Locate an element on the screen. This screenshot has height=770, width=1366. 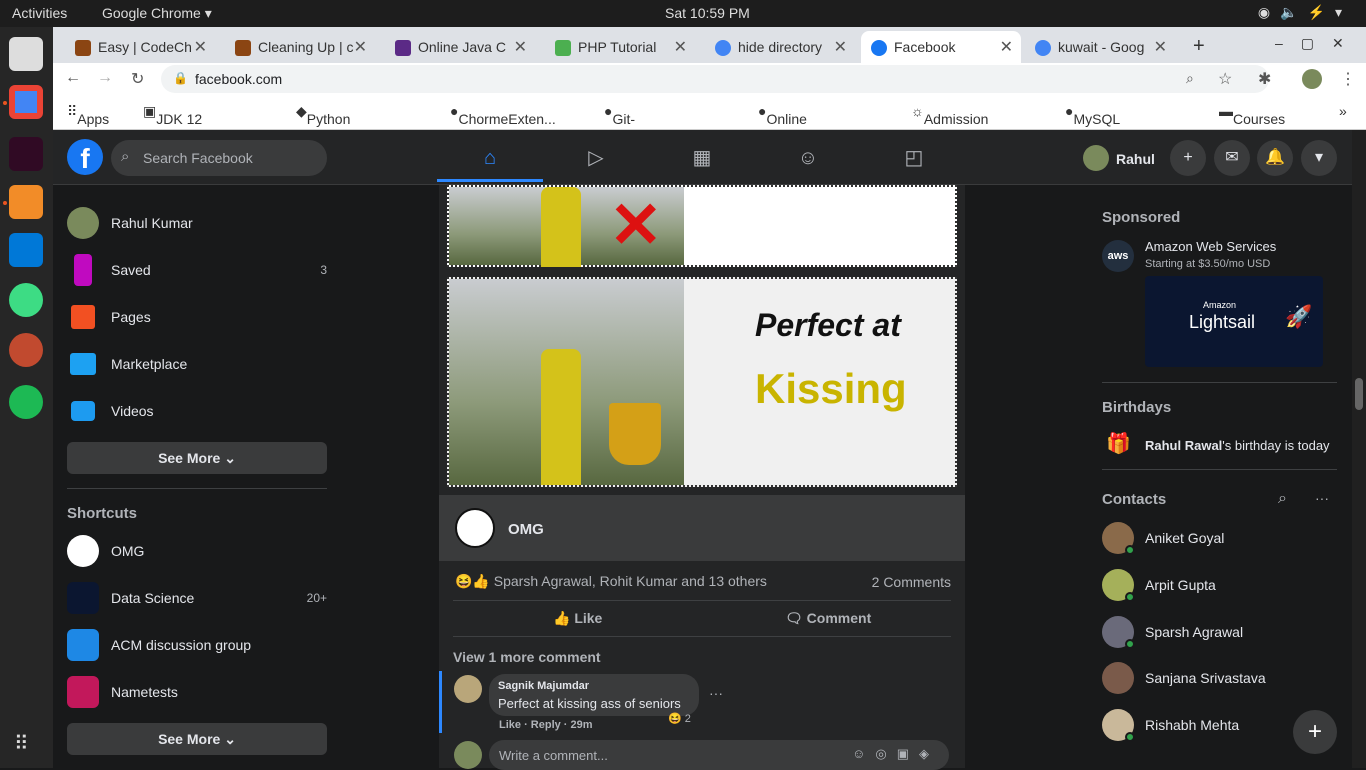
terminal-icon is located at coordinates (26, 154).